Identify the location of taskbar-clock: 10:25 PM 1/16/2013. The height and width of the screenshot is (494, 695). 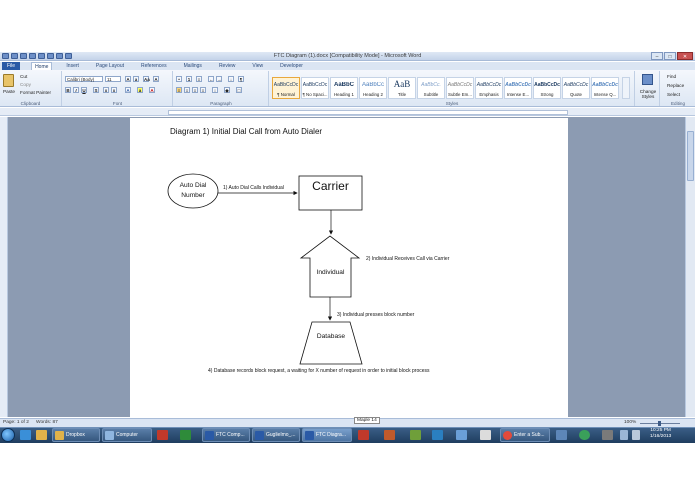
(660, 434).